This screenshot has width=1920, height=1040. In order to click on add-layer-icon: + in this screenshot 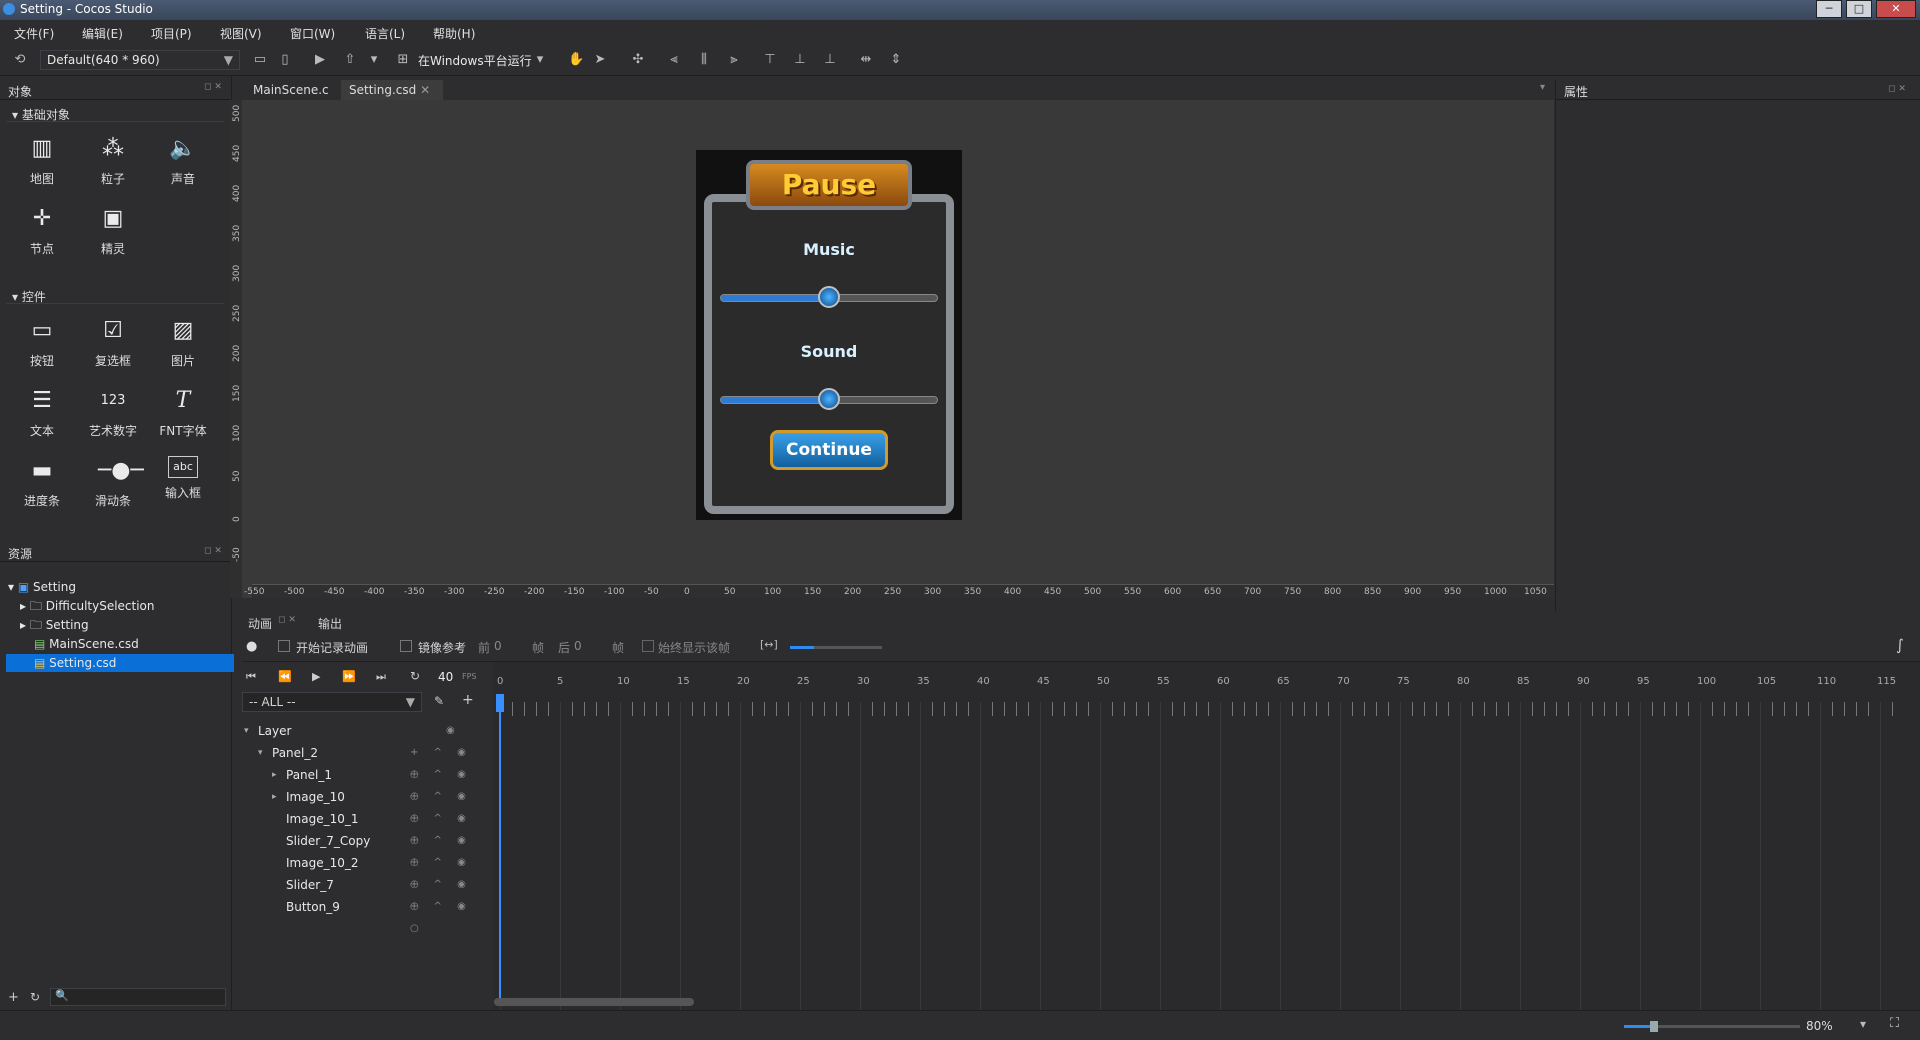, I will do `click(468, 700)`.